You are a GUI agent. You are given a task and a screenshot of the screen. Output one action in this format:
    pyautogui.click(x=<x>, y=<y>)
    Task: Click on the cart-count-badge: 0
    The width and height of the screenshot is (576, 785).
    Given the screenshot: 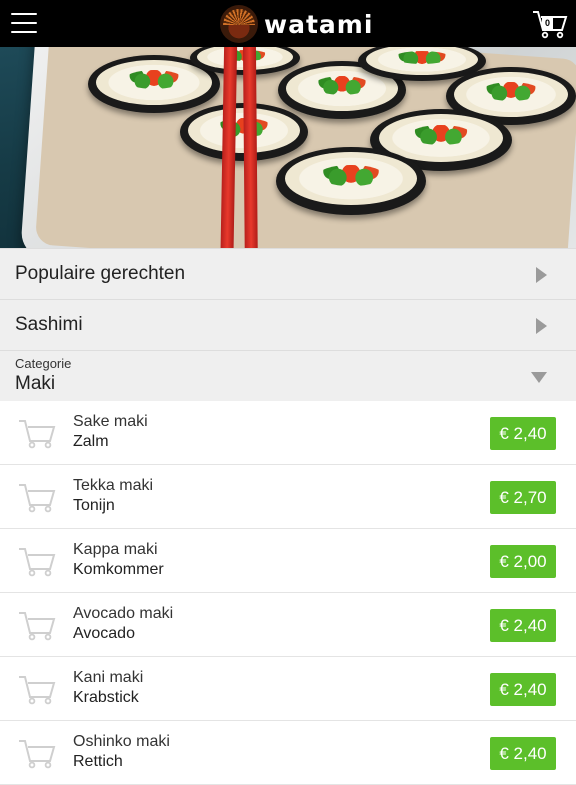 What is the action you would take?
    pyautogui.click(x=547, y=23)
    